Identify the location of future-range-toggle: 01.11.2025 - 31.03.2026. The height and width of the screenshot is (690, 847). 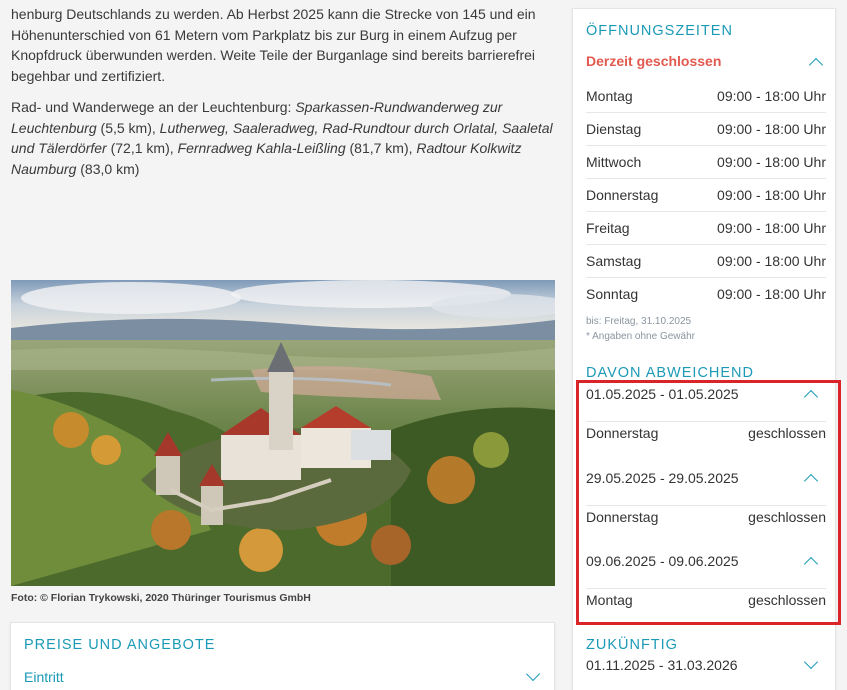
(706, 672).